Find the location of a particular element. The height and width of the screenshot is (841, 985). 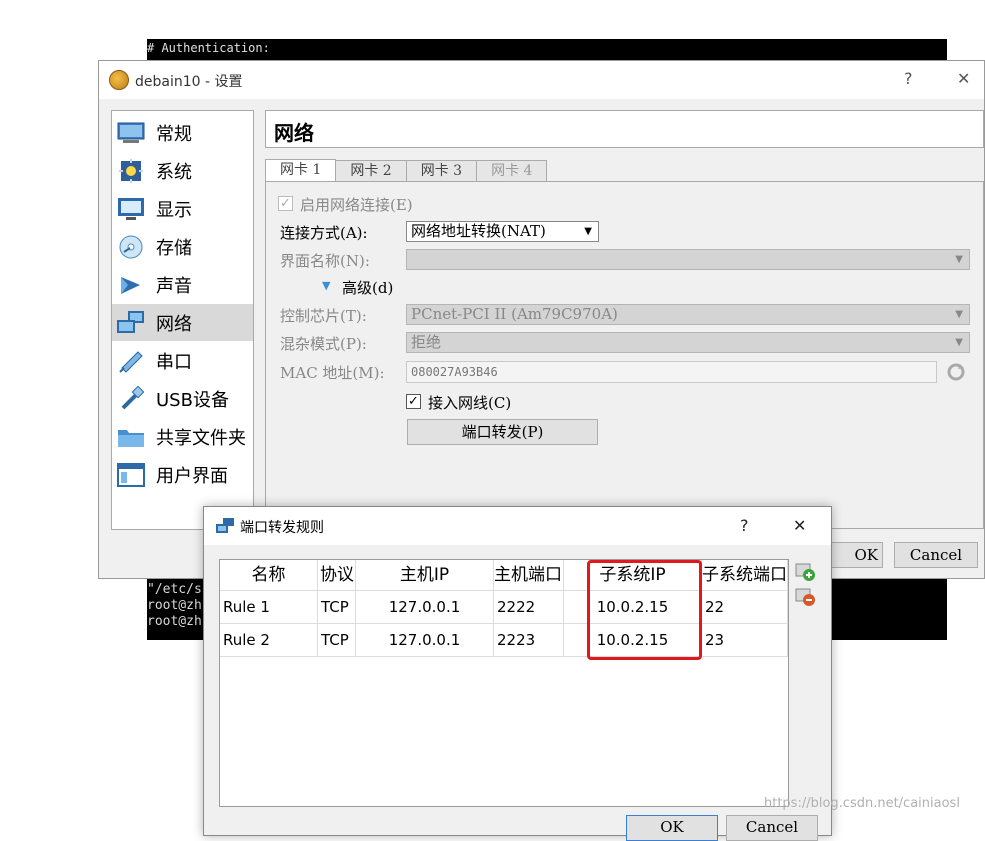

sidebar-item-system: 系统 is located at coordinates (182, 170).